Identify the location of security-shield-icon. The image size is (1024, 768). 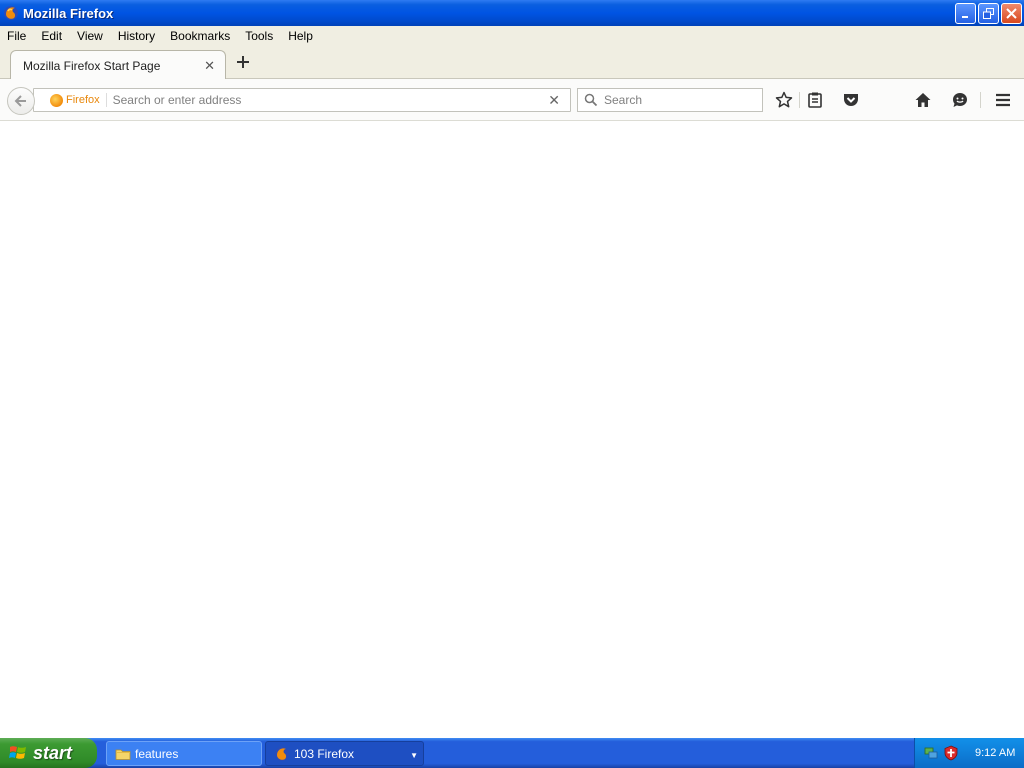
(951, 753).